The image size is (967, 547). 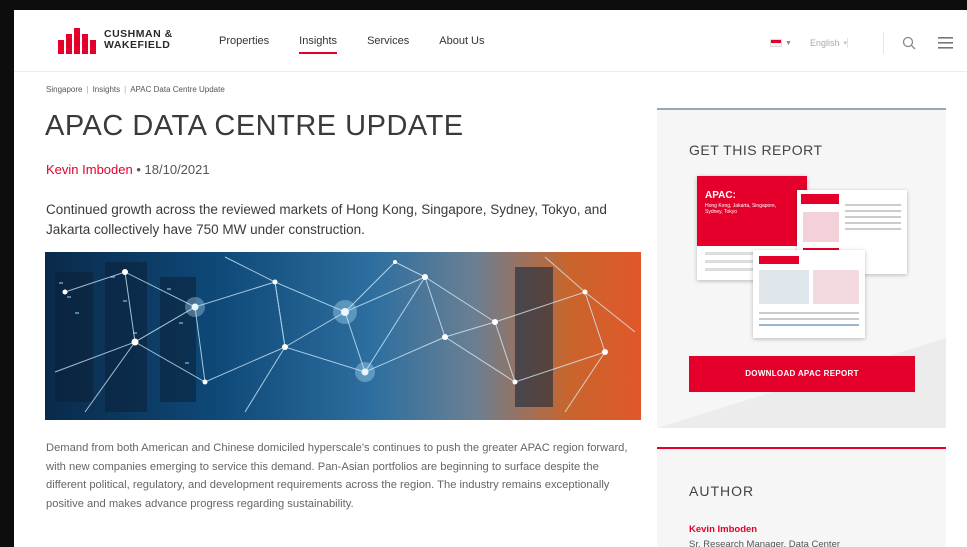 What do you see at coordinates (720, 195) in the screenshot?
I see `report-cover-title: APAC:` at bounding box center [720, 195].